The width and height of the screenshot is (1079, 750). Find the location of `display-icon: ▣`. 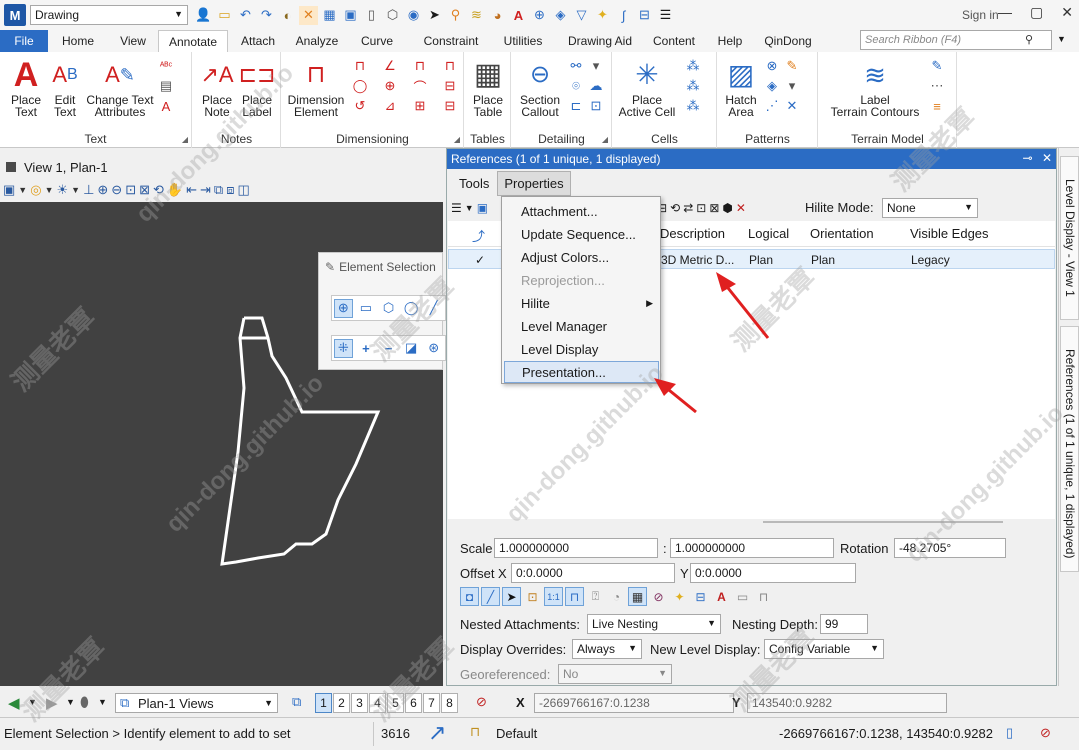

display-icon: ▣ is located at coordinates (350, 15).